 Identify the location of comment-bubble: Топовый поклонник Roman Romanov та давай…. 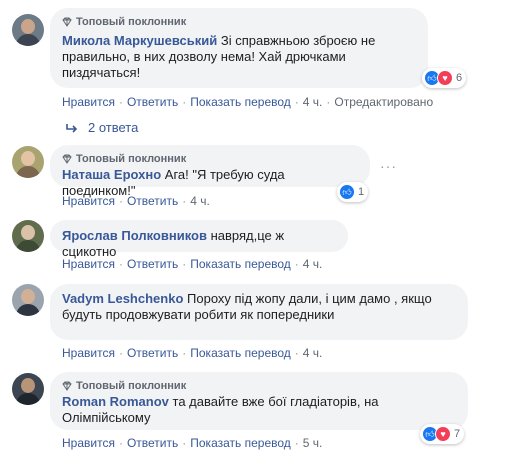
(259, 401).